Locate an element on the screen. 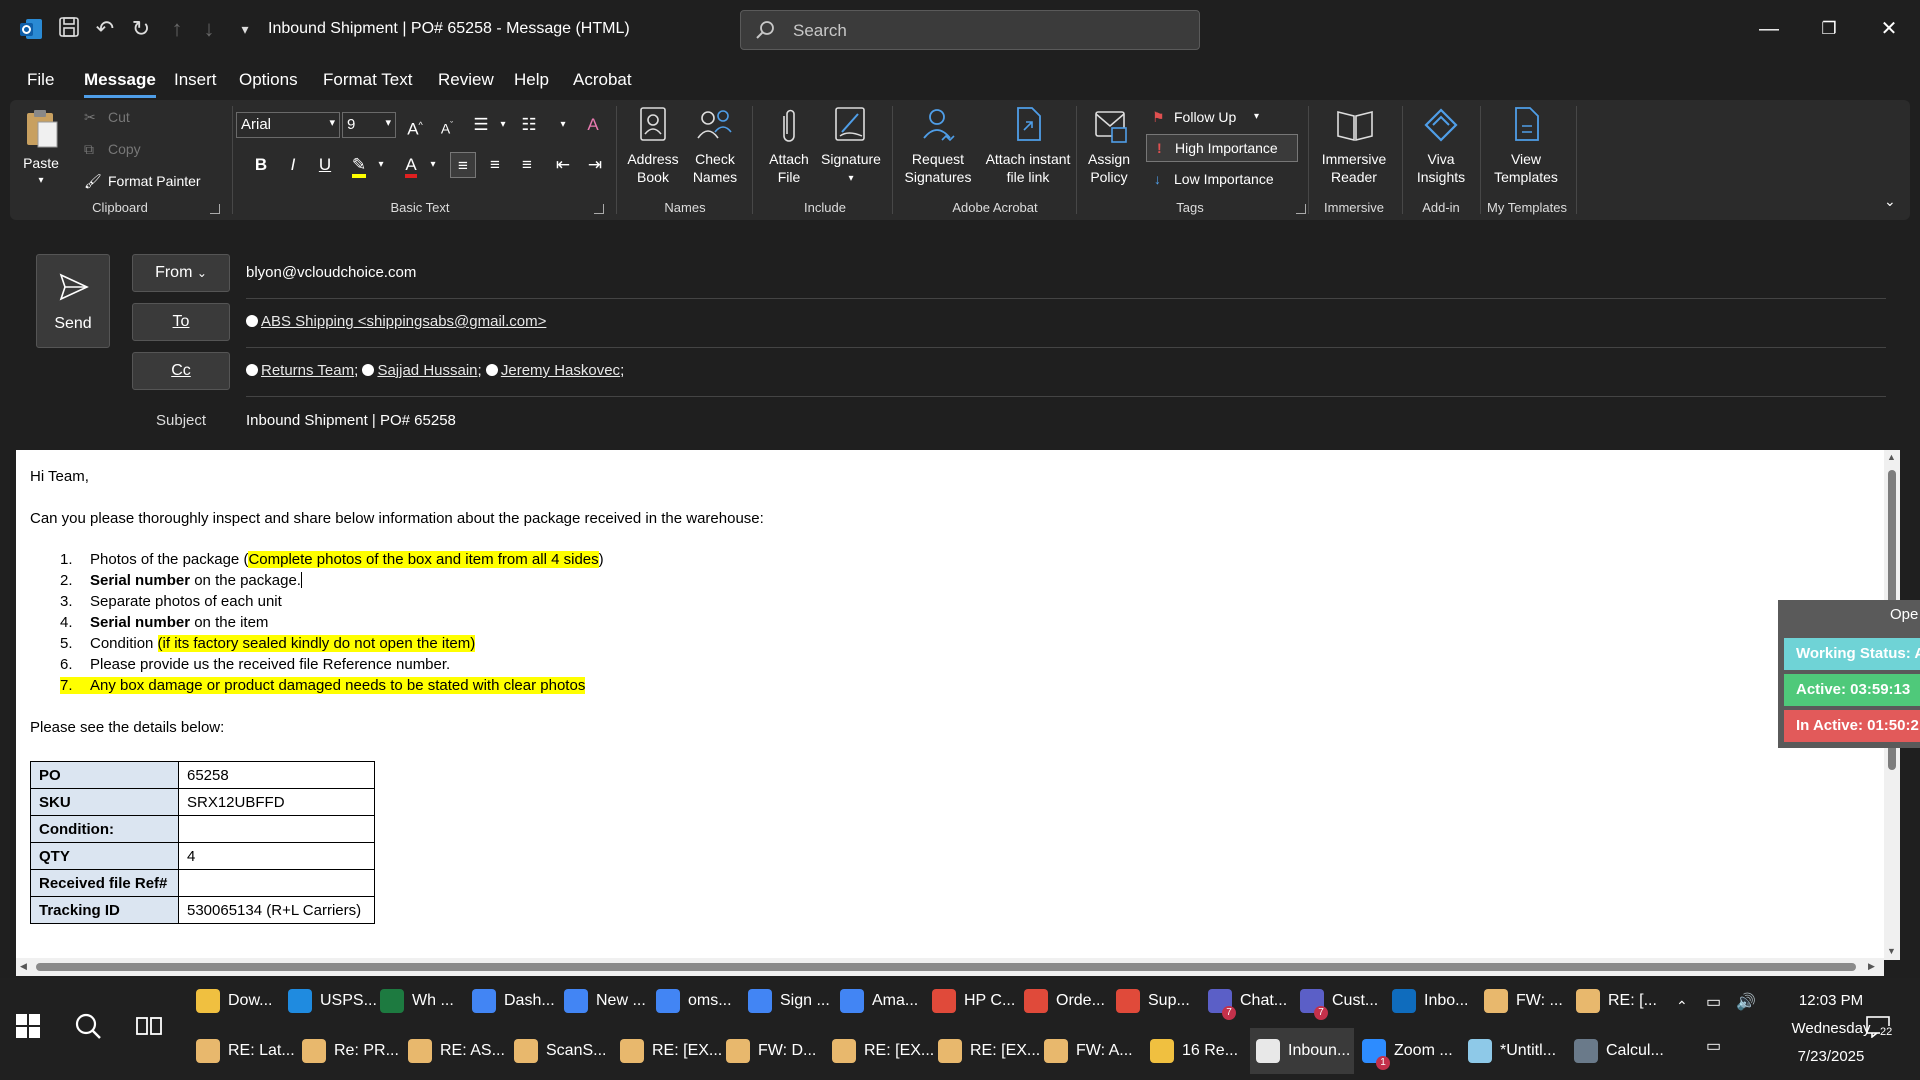  network-icon: ▭ is located at coordinates (1713, 1046).